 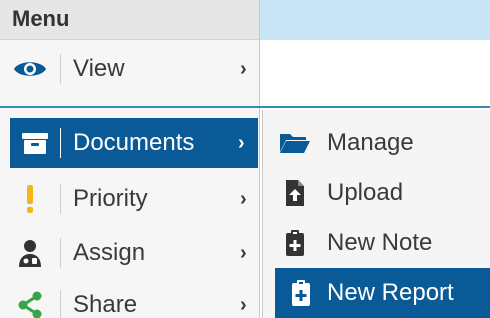 I want to click on submenu-item-upload: Upload, so click(x=376, y=193).